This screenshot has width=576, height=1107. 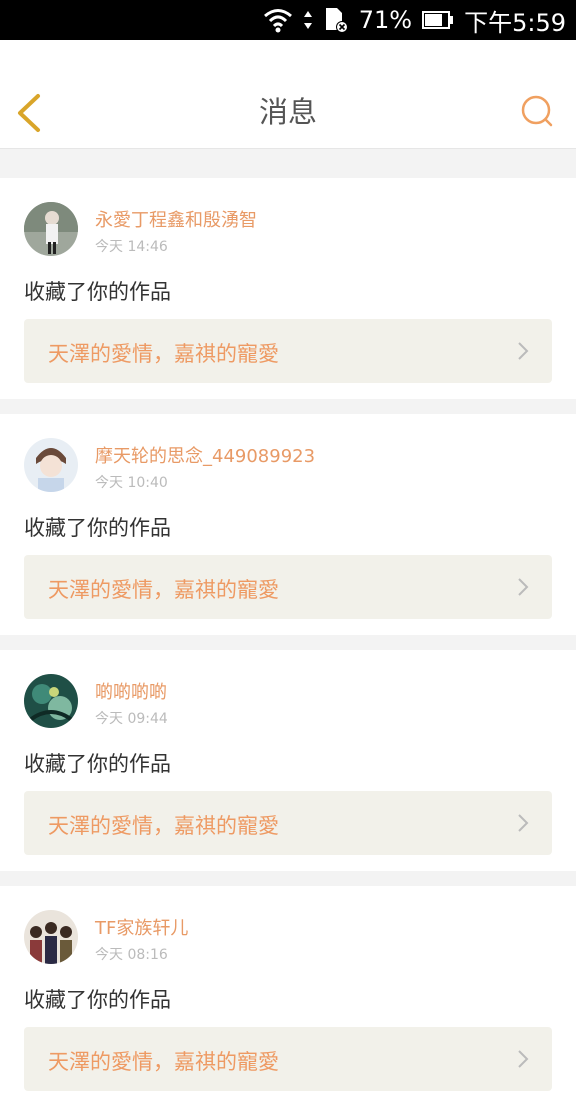 I want to click on battery-percent: 71%, so click(x=385, y=20).